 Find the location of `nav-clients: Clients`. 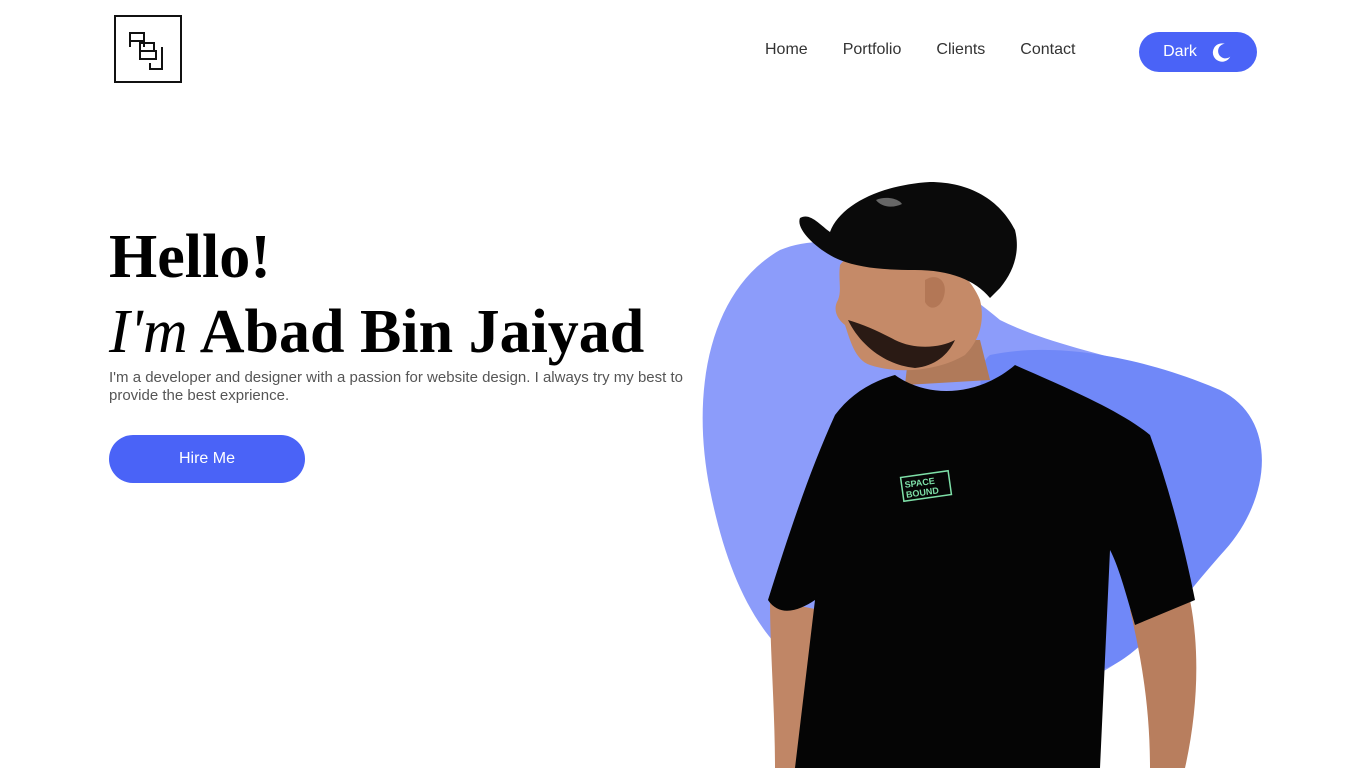

nav-clients: Clients is located at coordinates (960, 50).